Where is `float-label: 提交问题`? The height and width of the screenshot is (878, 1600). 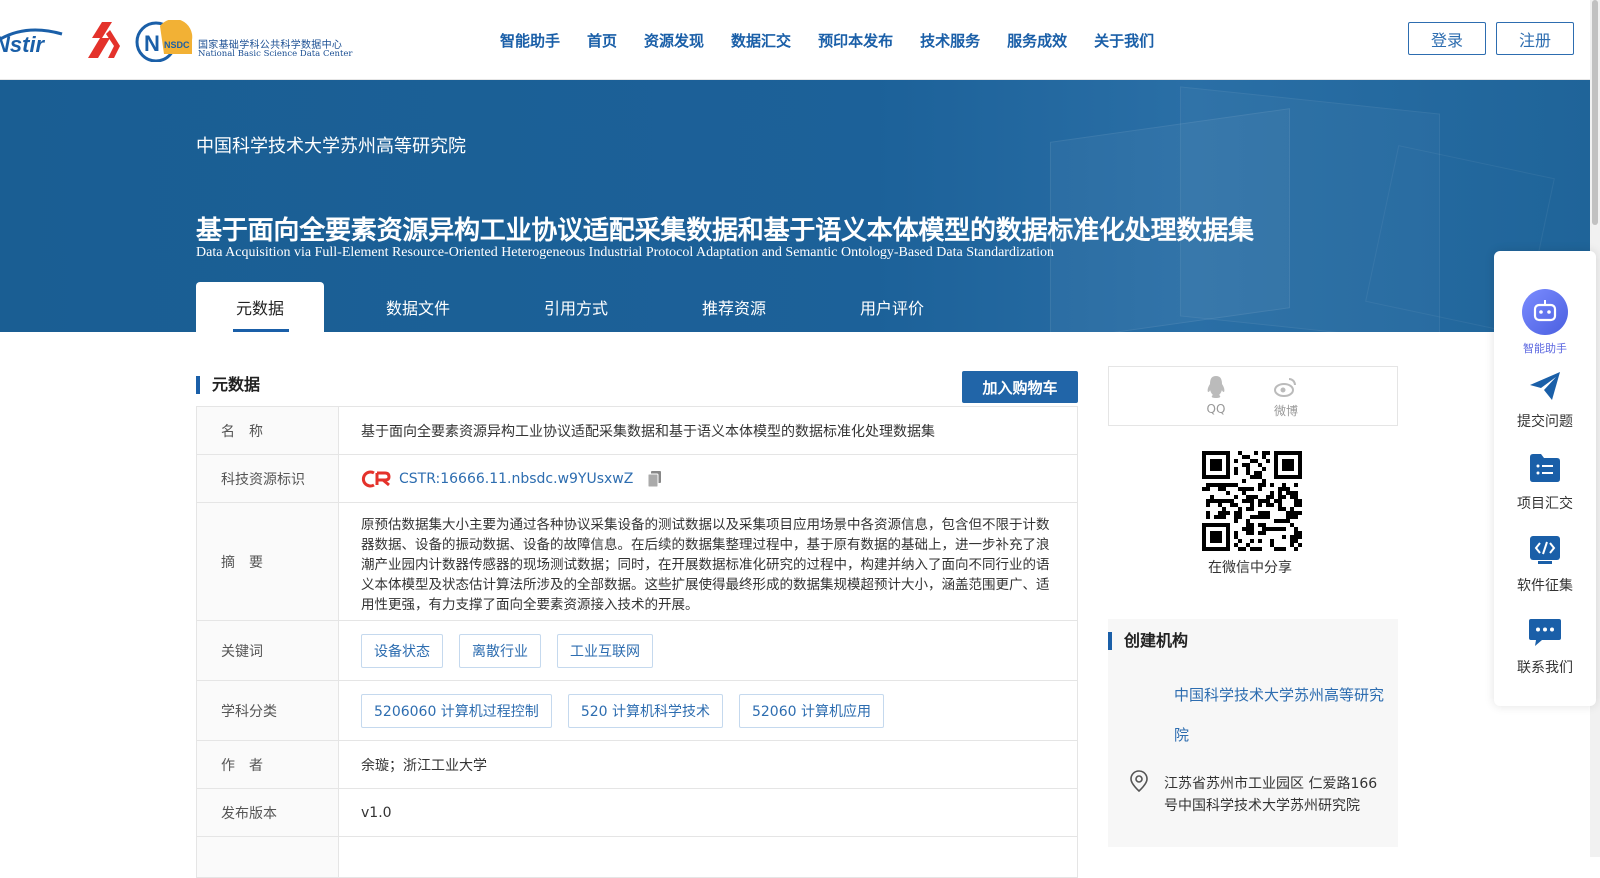
float-label: 提交问题 is located at coordinates (1545, 422).